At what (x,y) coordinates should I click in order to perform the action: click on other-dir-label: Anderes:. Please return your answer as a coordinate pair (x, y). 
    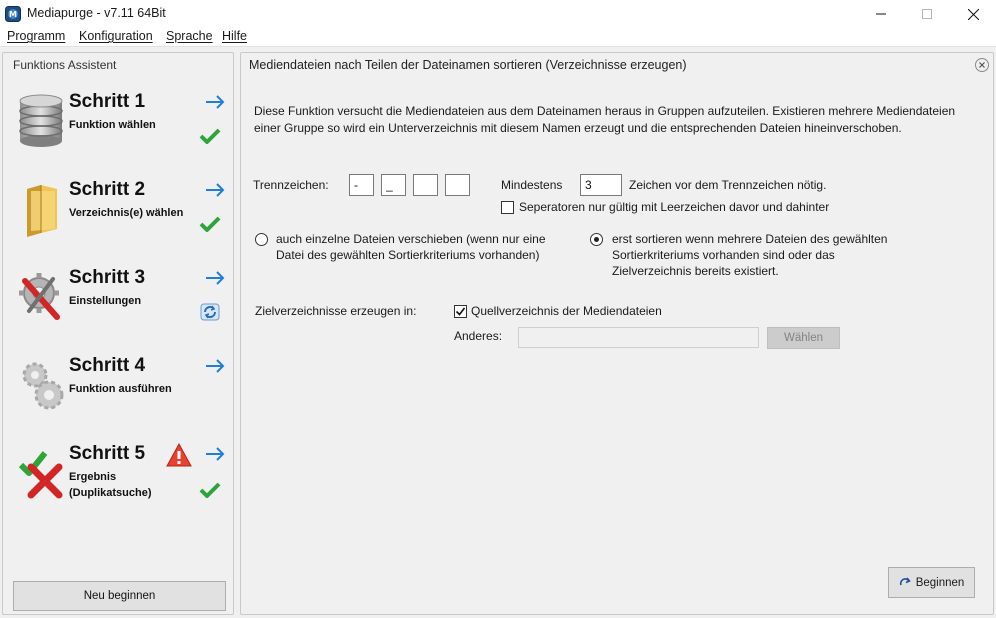
    Looking at the image, I should click on (478, 336).